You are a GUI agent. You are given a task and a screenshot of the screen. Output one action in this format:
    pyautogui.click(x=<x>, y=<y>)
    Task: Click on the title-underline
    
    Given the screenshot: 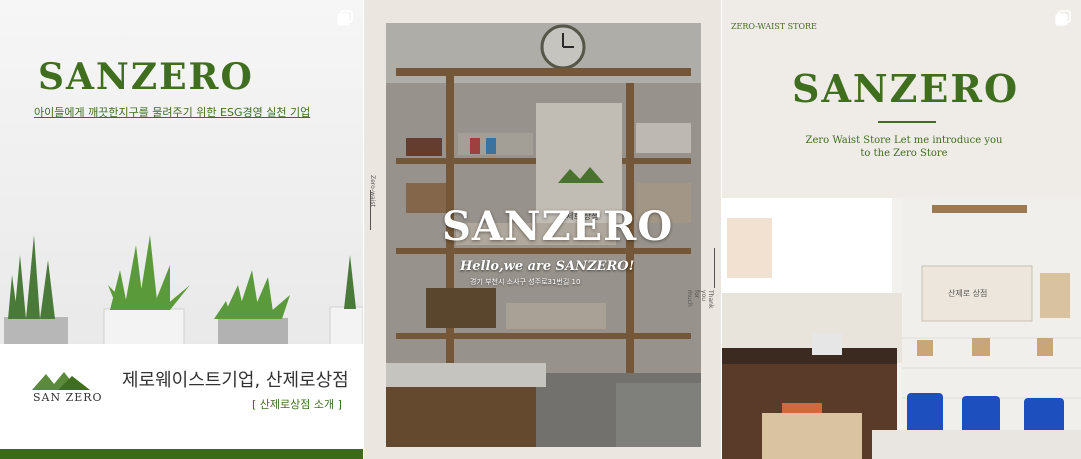 What is the action you would take?
    pyautogui.click(x=907, y=122)
    